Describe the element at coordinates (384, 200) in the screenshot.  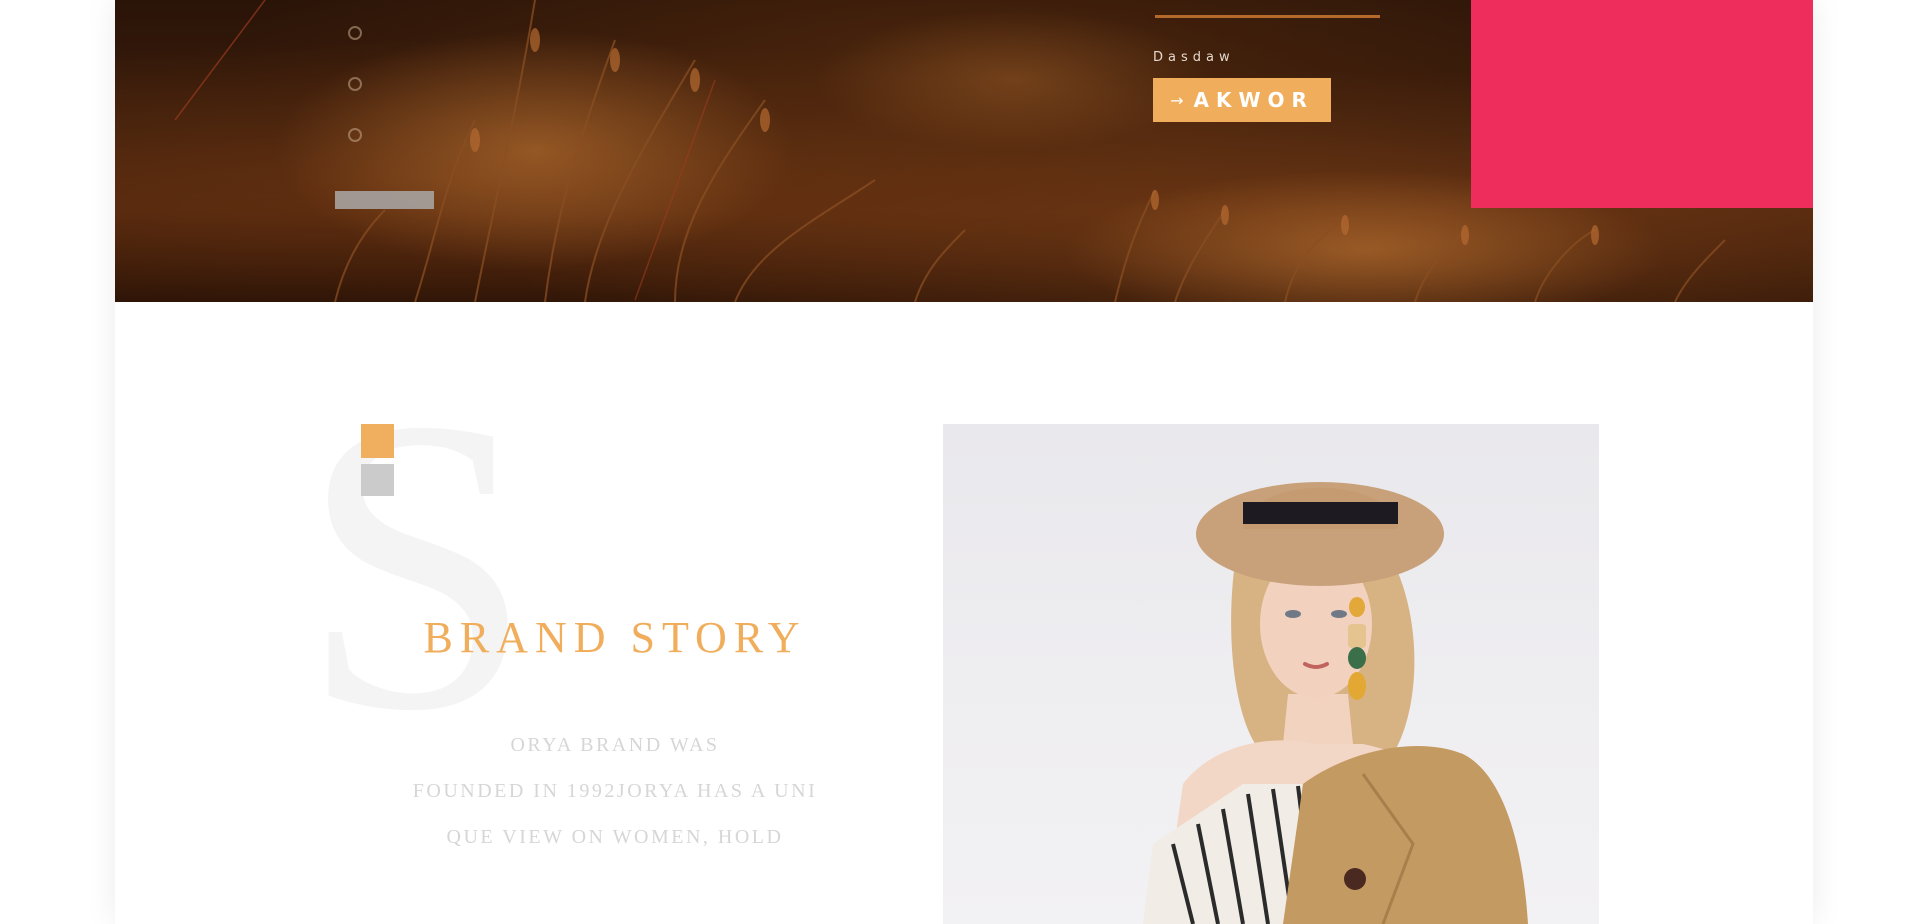
I see `hero-progress-bar` at that location.